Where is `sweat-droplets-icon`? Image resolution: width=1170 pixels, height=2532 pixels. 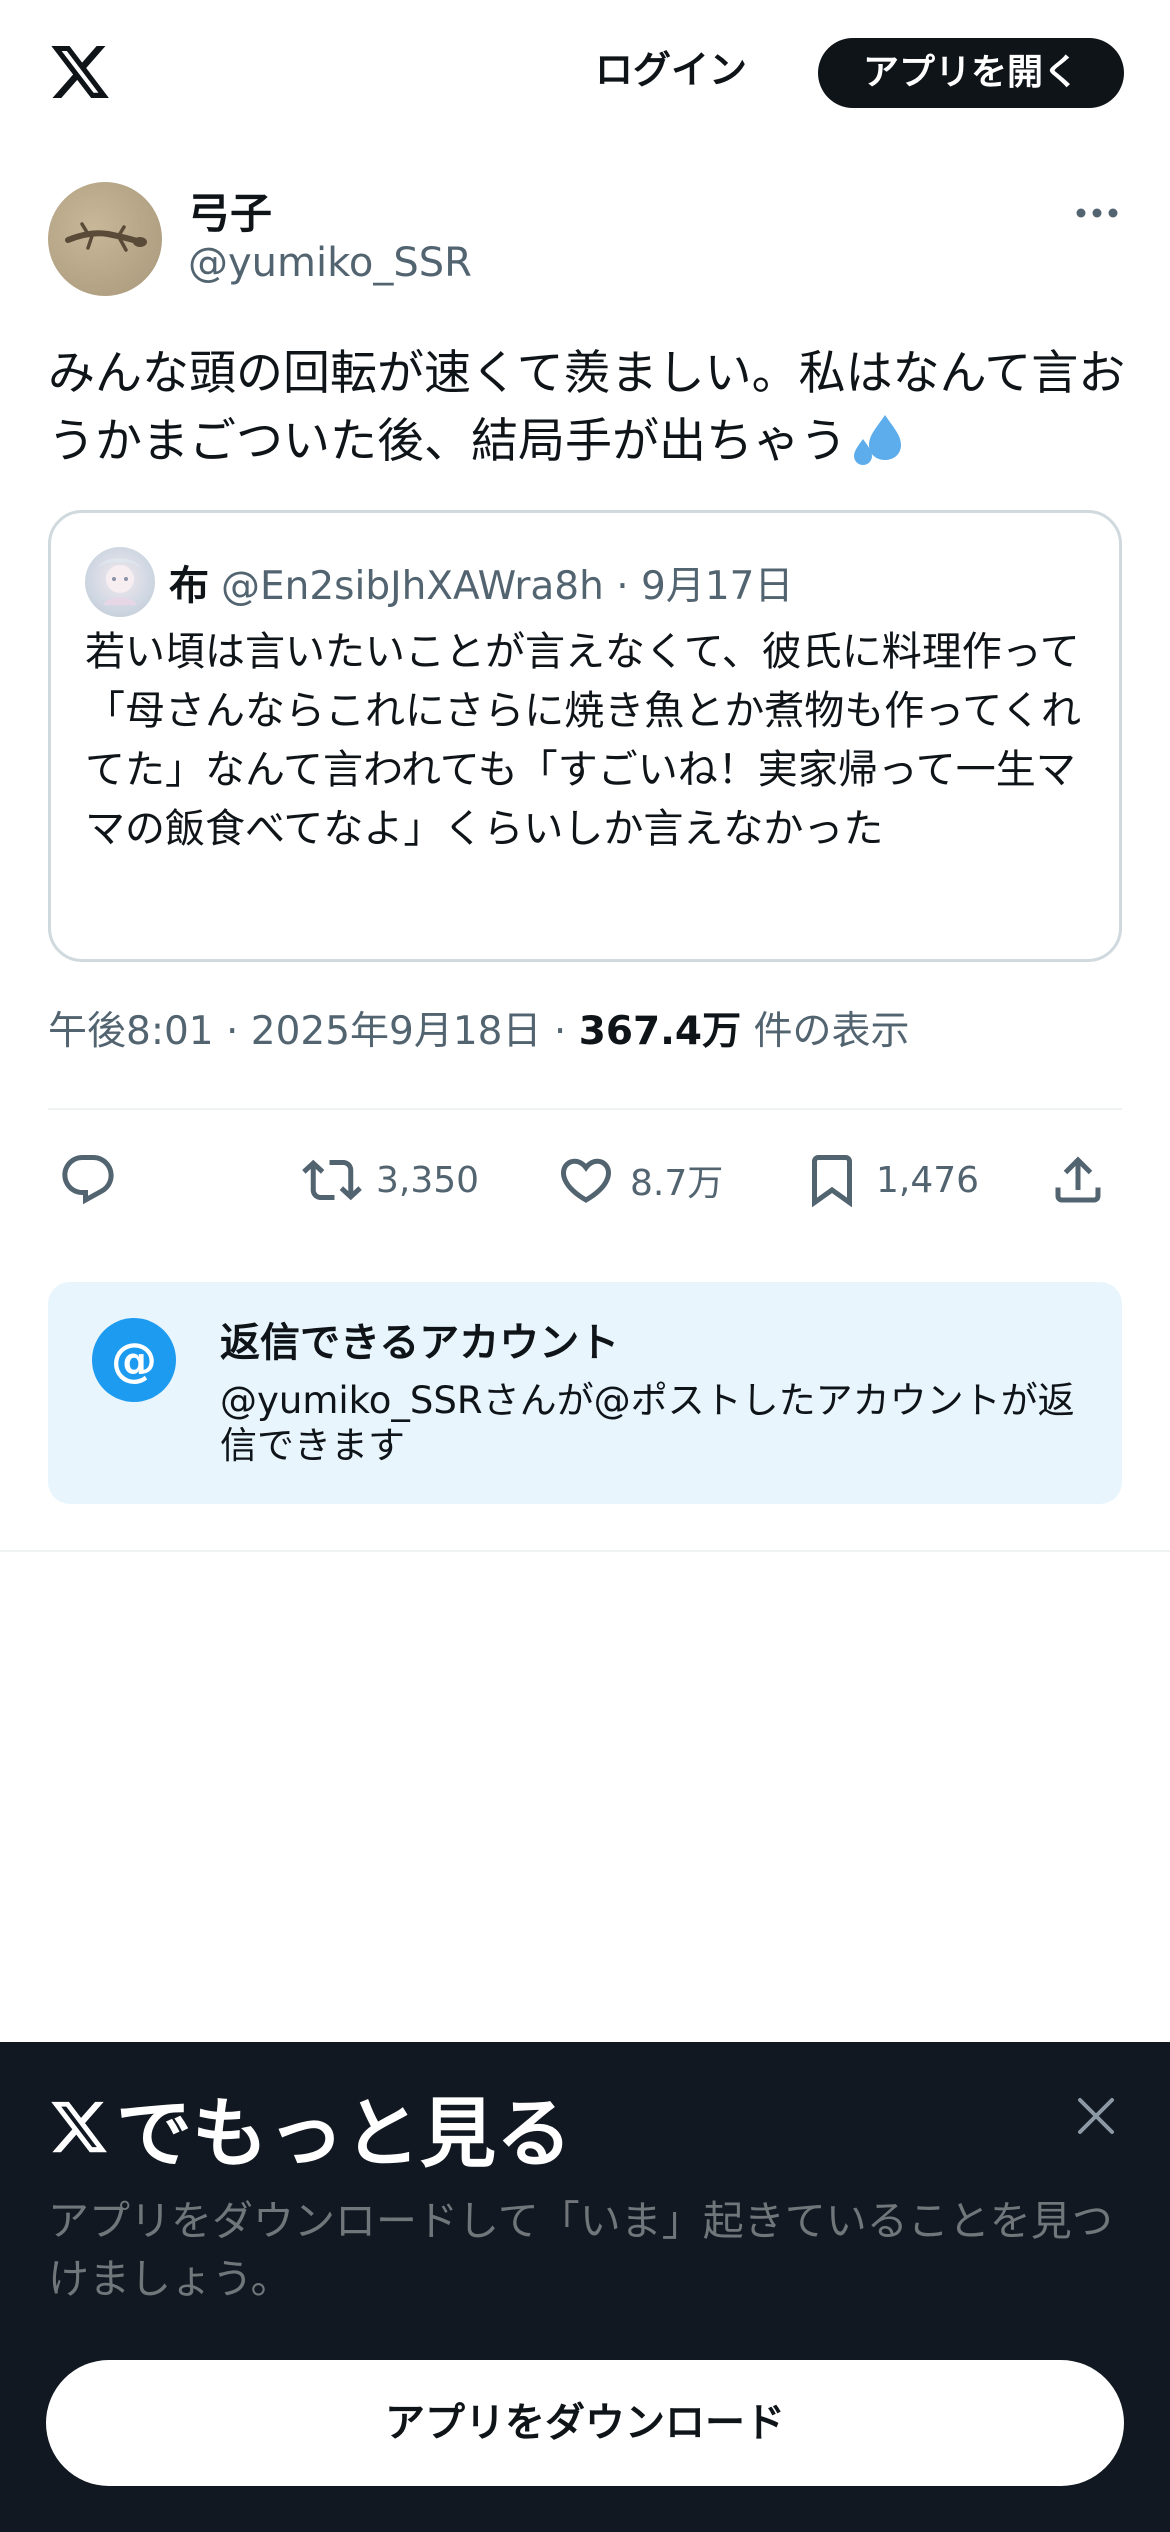
sweat-droplets-icon is located at coordinates (877, 440).